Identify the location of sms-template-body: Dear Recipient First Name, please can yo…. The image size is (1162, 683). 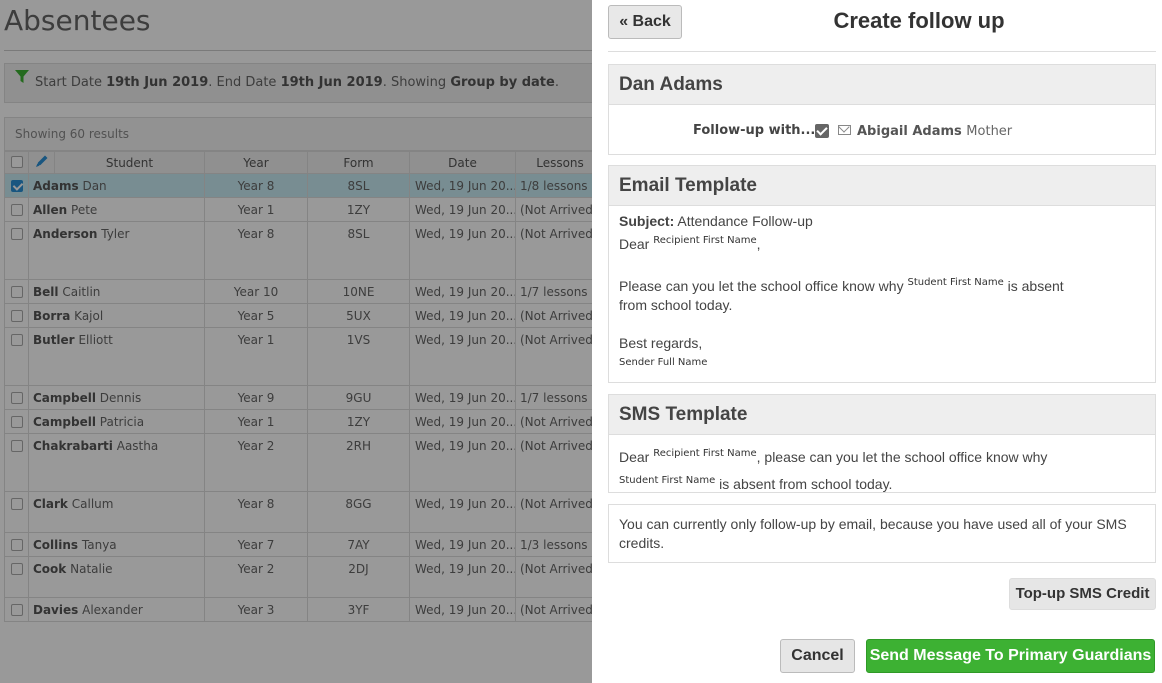
(882, 468).